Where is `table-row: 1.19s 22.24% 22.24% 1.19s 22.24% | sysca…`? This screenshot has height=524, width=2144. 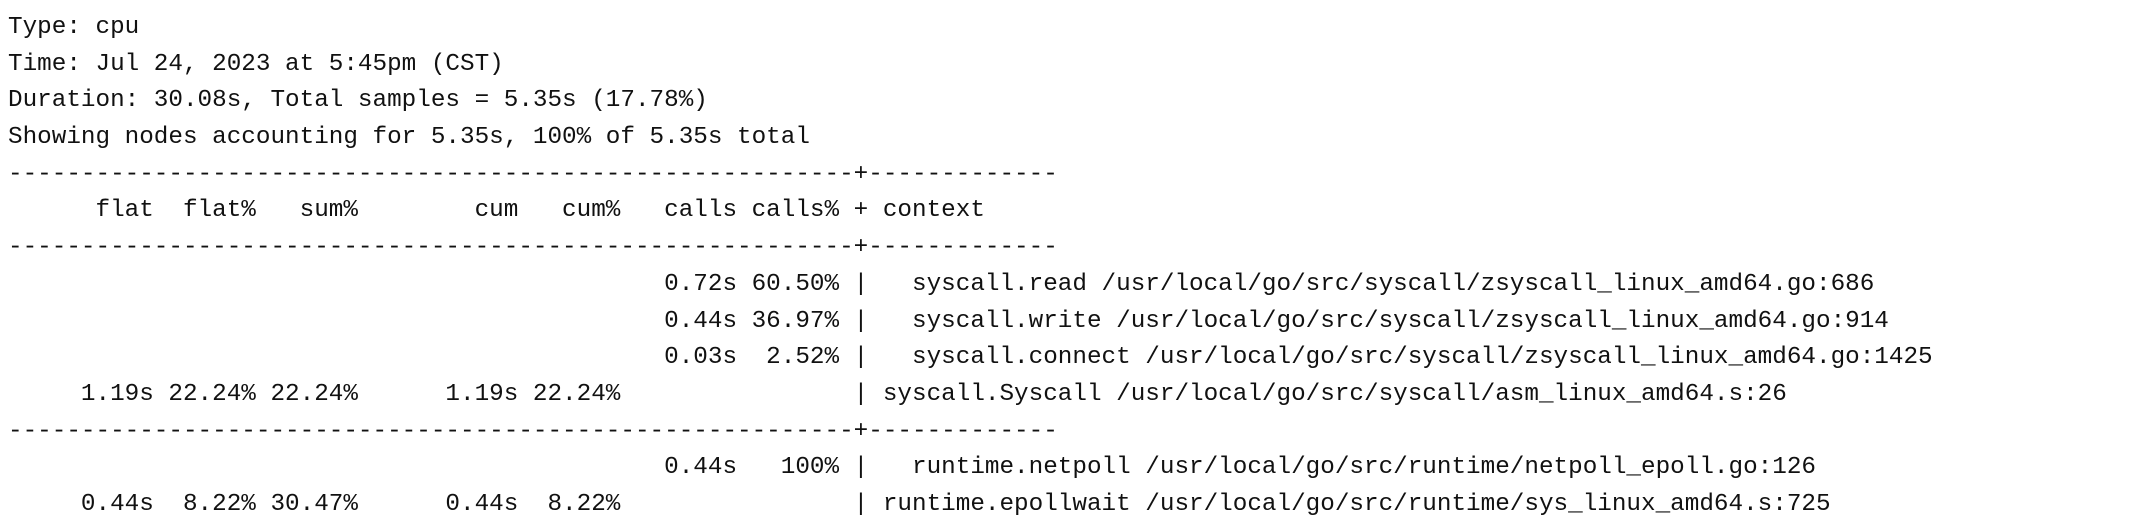 table-row: 1.19s 22.24% 22.24% 1.19s 22.24% | sysca… is located at coordinates (897, 394).